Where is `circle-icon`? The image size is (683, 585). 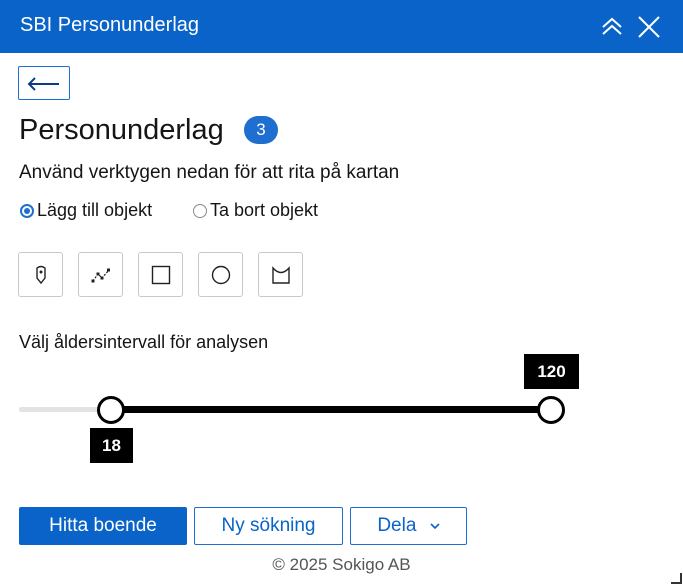
circle-icon is located at coordinates (221, 275).